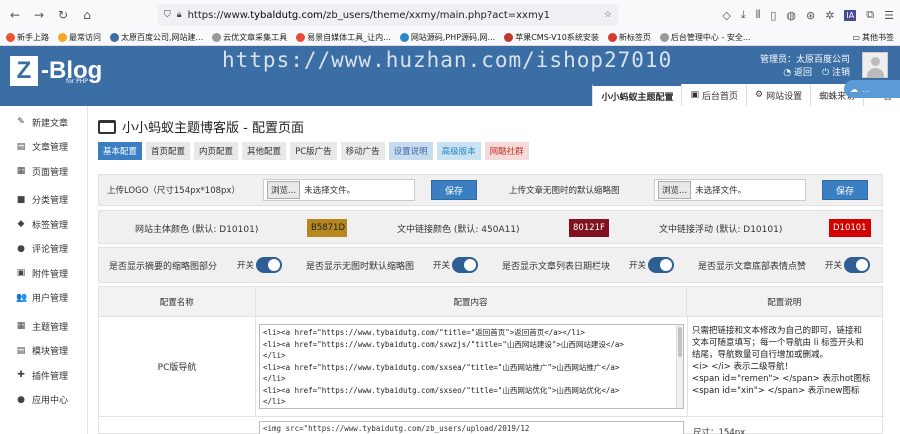 This screenshot has height=434, width=900. What do you see at coordinates (454, 190) in the screenshot?
I see `logo-save-button: 保存` at bounding box center [454, 190].